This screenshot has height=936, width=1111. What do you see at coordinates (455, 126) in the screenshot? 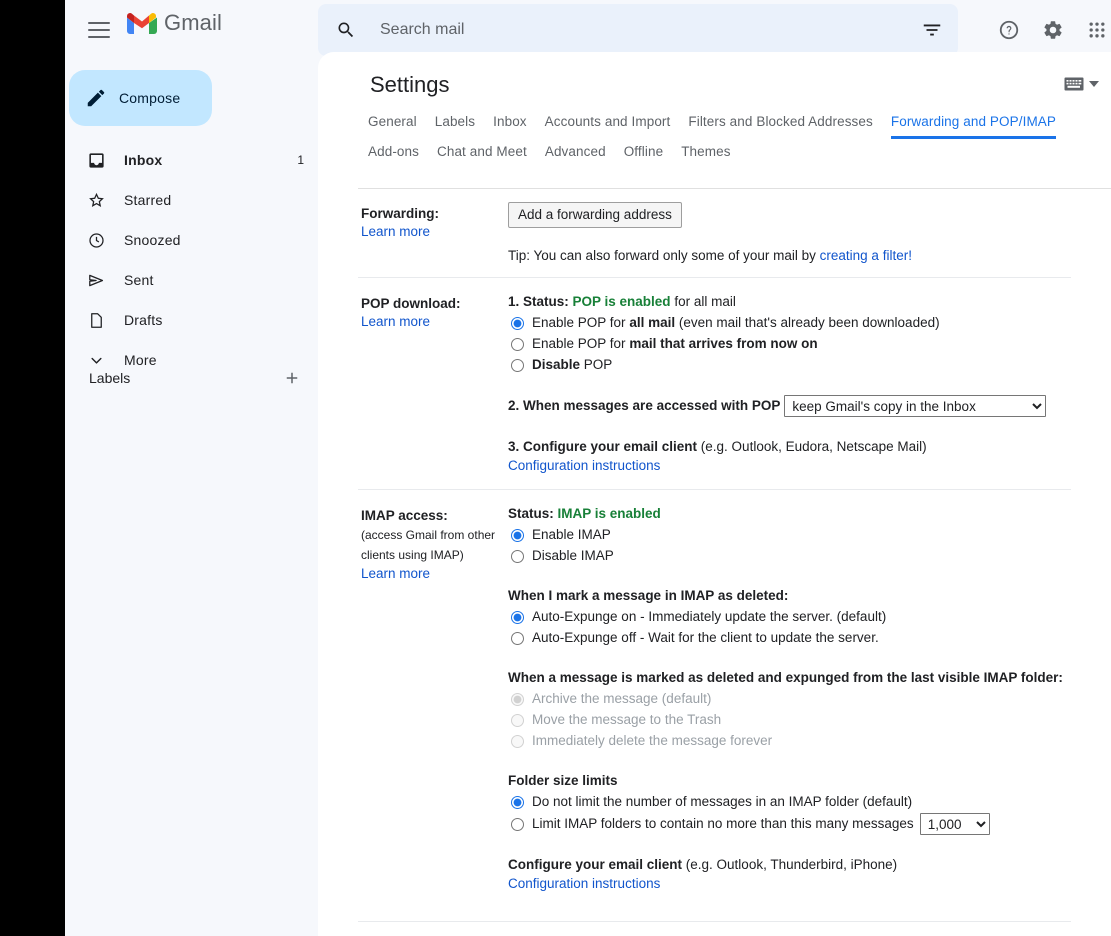
I see `tab-labels: Labels` at bounding box center [455, 126].